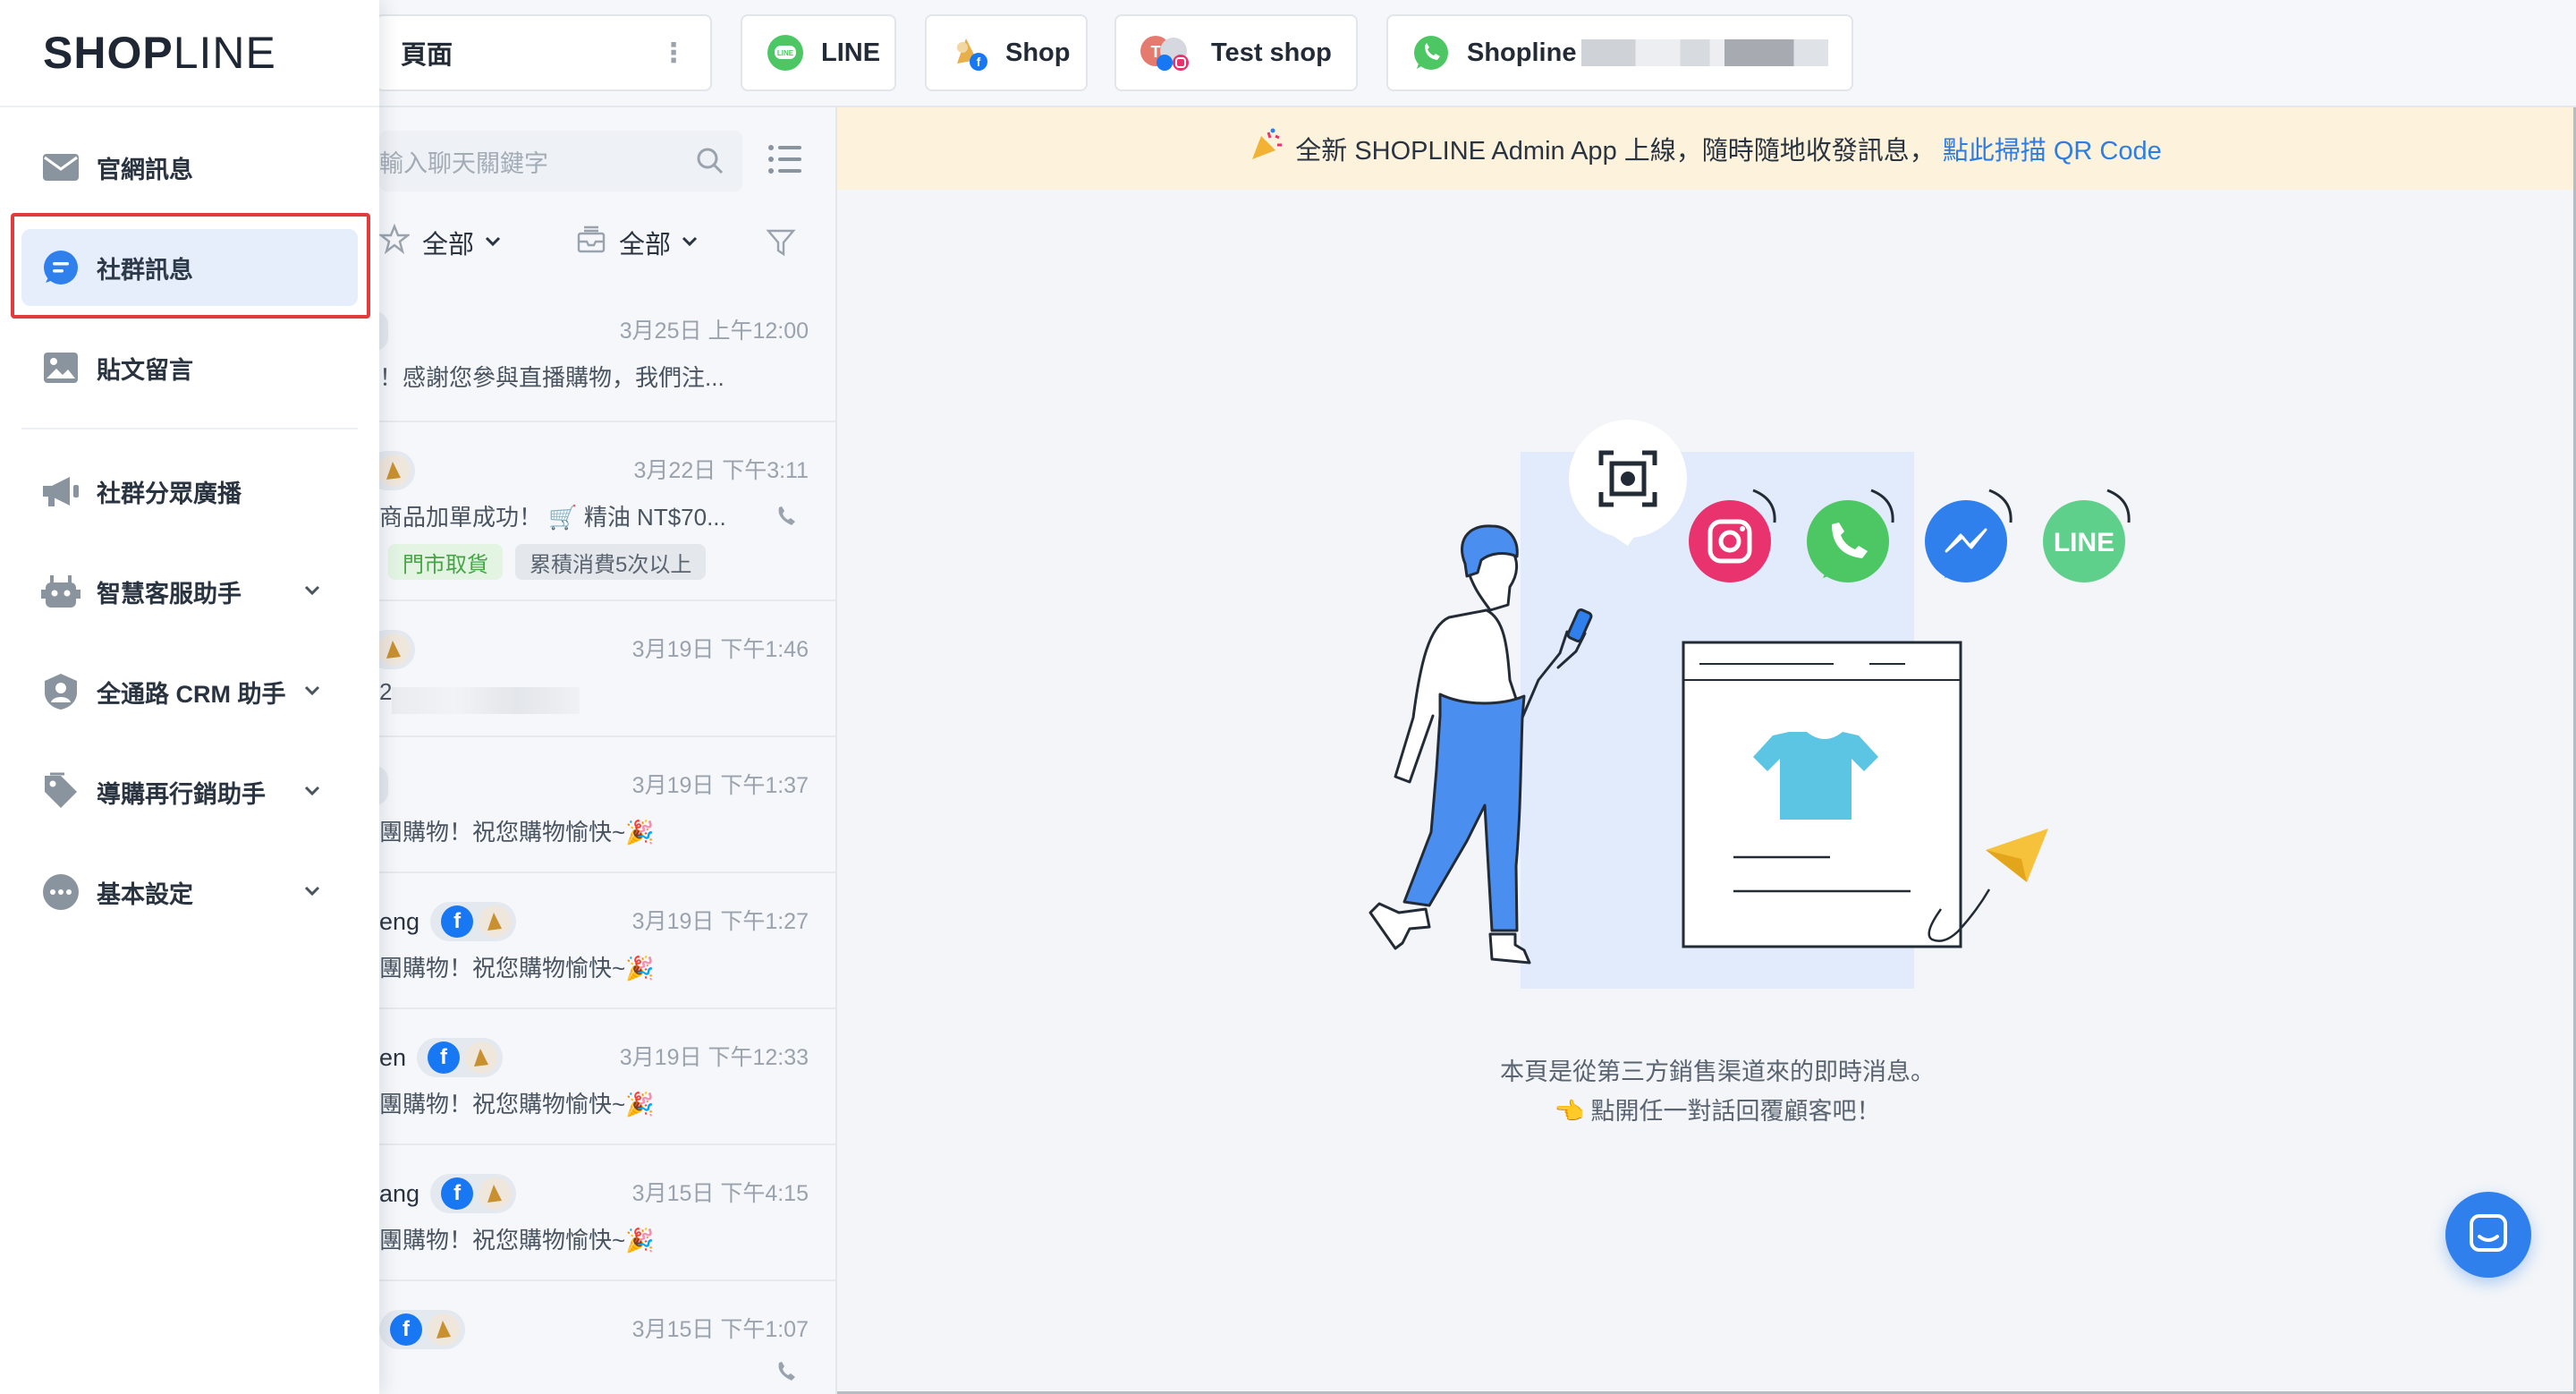 The image size is (2576, 1394). I want to click on megaphone-icon, so click(60, 492).